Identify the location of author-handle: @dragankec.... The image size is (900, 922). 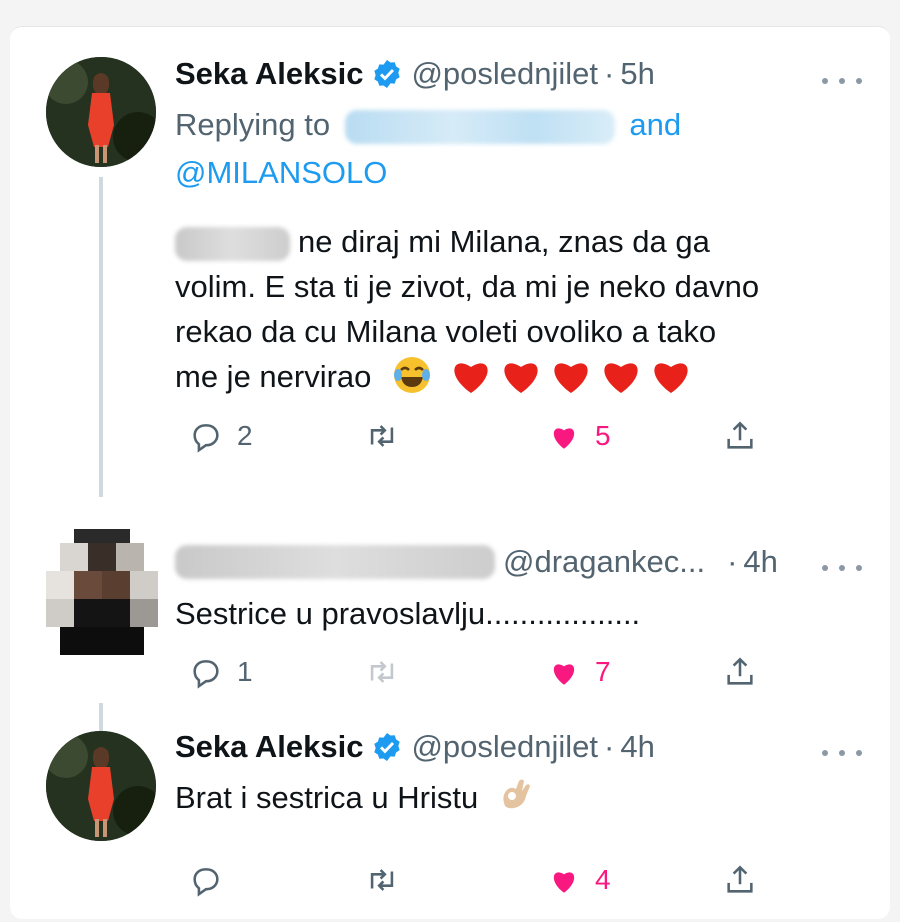
(604, 562).